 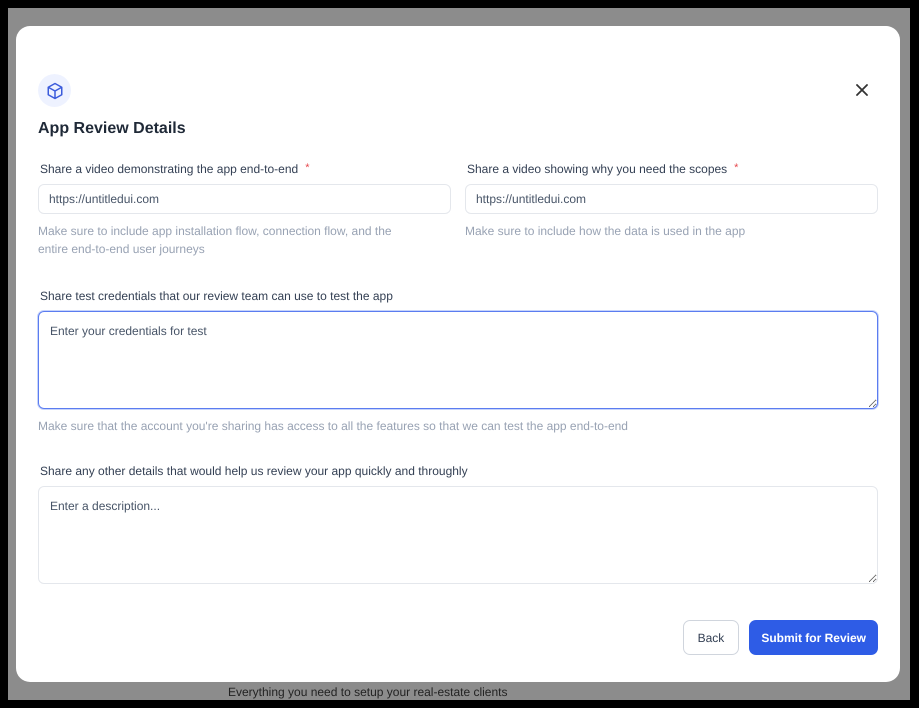 What do you see at coordinates (605, 231) in the screenshot?
I see `hint-text: Make sure to include how the data is used in the app` at bounding box center [605, 231].